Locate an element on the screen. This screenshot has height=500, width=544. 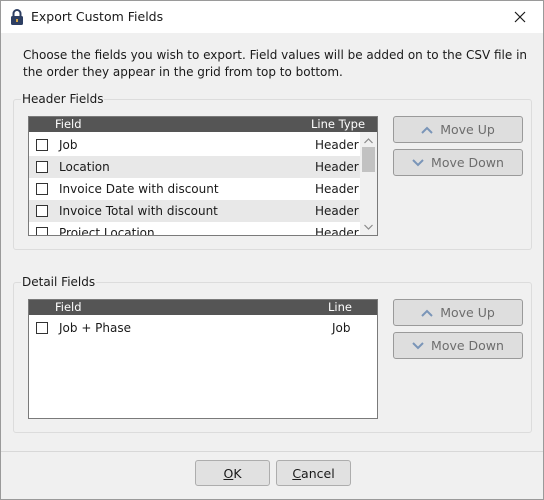
cell-line-type: Job is located at coordinates (341, 328).